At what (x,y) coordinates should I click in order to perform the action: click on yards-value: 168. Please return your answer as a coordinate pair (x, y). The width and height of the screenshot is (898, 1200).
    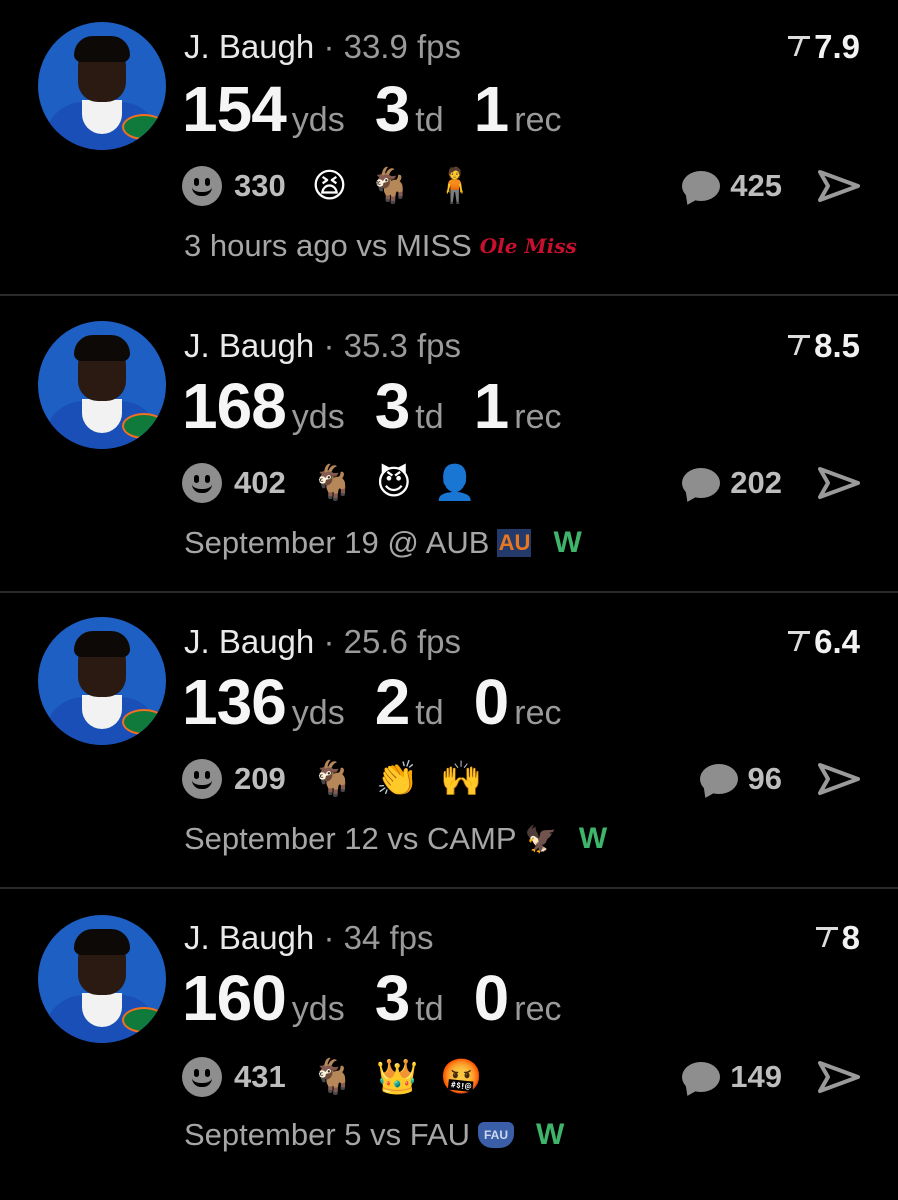
    Looking at the image, I should click on (234, 406).